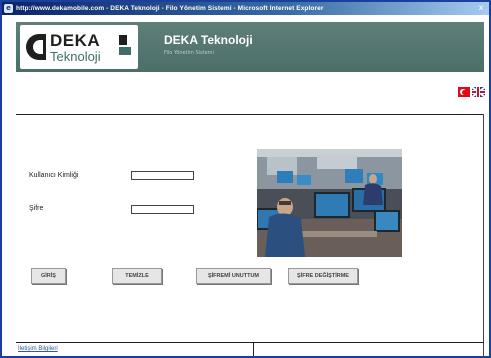  Describe the element at coordinates (329, 203) in the screenshot. I see `office-photo` at that location.